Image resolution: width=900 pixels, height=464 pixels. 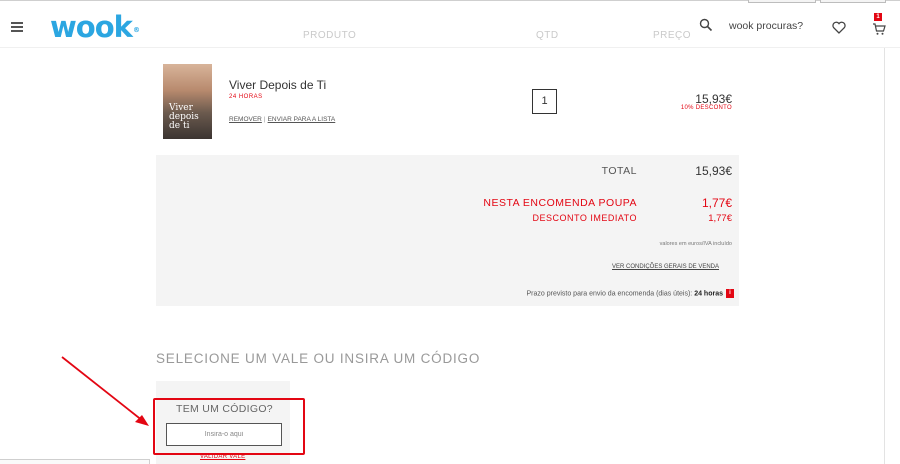 I want to click on book-title: Viver Depois de Ti, so click(x=277, y=85).